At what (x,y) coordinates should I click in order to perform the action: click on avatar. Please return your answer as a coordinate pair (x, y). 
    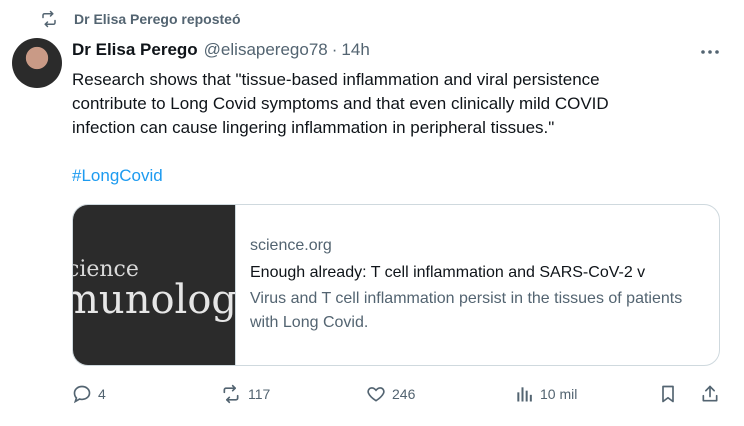
    Looking at the image, I should click on (37, 63).